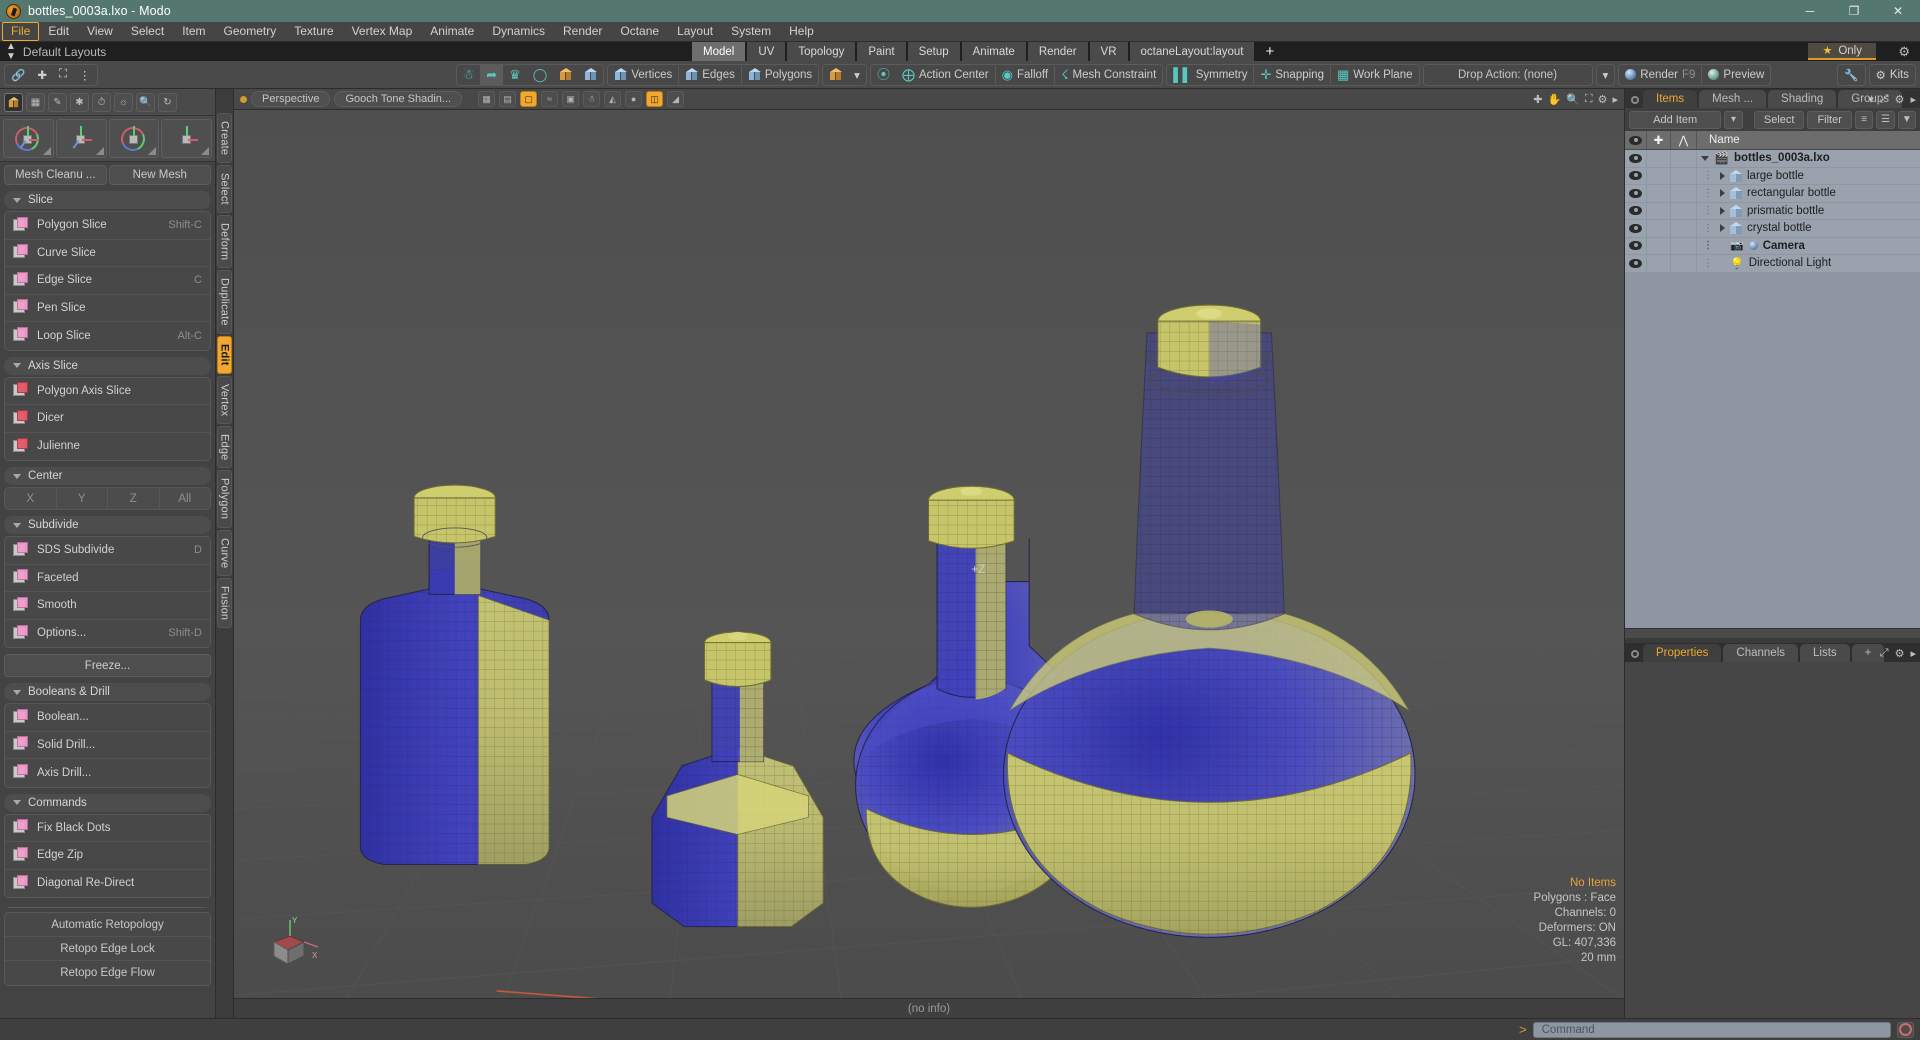 The height and width of the screenshot is (1040, 1920). I want to click on item-name-cell: ⋮ 💡 Directional Light, so click(1808, 263).